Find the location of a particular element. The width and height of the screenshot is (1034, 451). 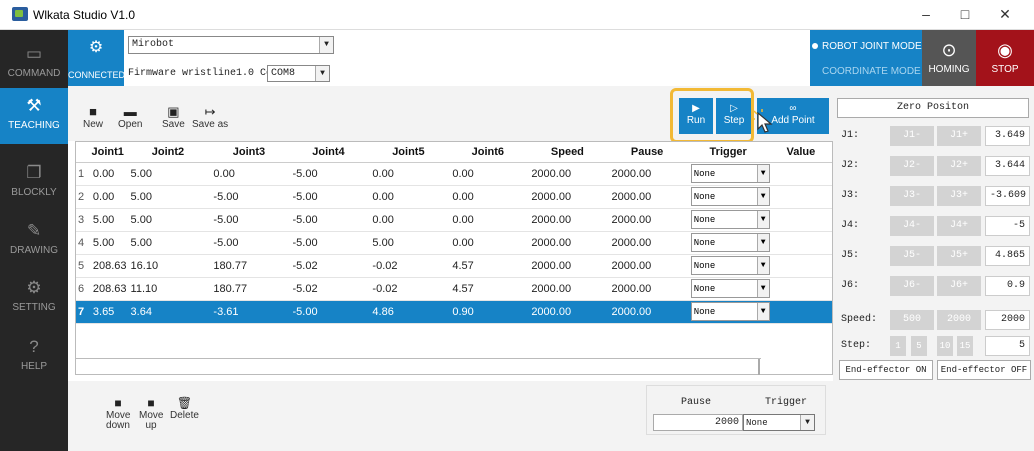

step-option-15: 15 is located at coordinates (965, 346).